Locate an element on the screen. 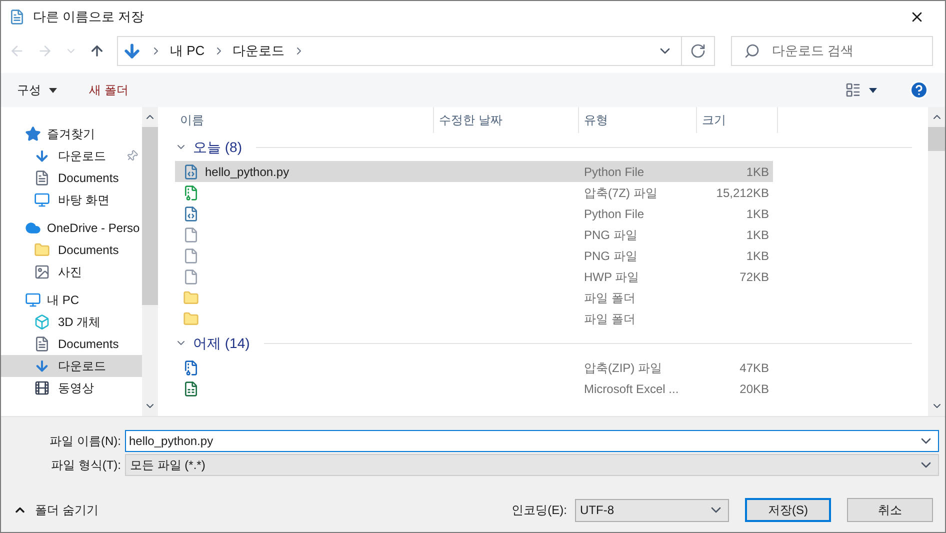  sidebar-group-label: 즐겨찾기 is located at coordinates (71, 134).